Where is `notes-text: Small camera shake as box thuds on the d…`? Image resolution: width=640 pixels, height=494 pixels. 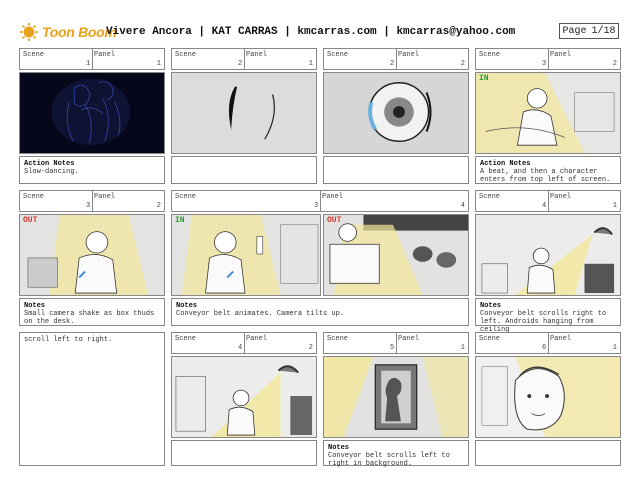
notes-text: Small camera shake as box thuds on the d… is located at coordinates (89, 318).